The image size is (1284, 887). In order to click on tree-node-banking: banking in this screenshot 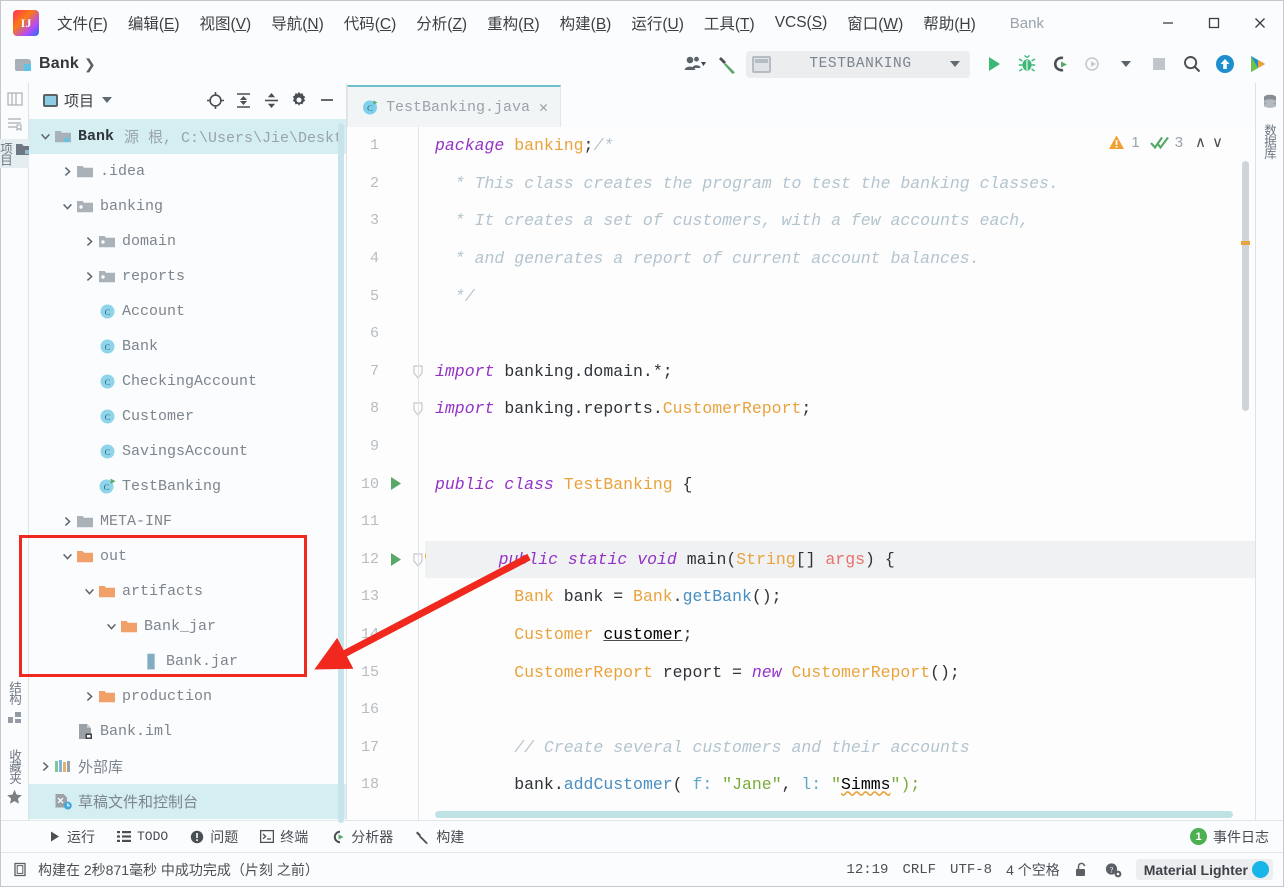, I will do `click(187, 206)`.